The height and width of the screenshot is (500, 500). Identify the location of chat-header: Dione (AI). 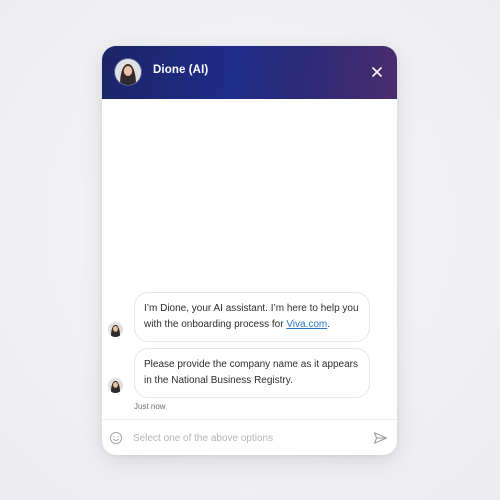
(249, 72).